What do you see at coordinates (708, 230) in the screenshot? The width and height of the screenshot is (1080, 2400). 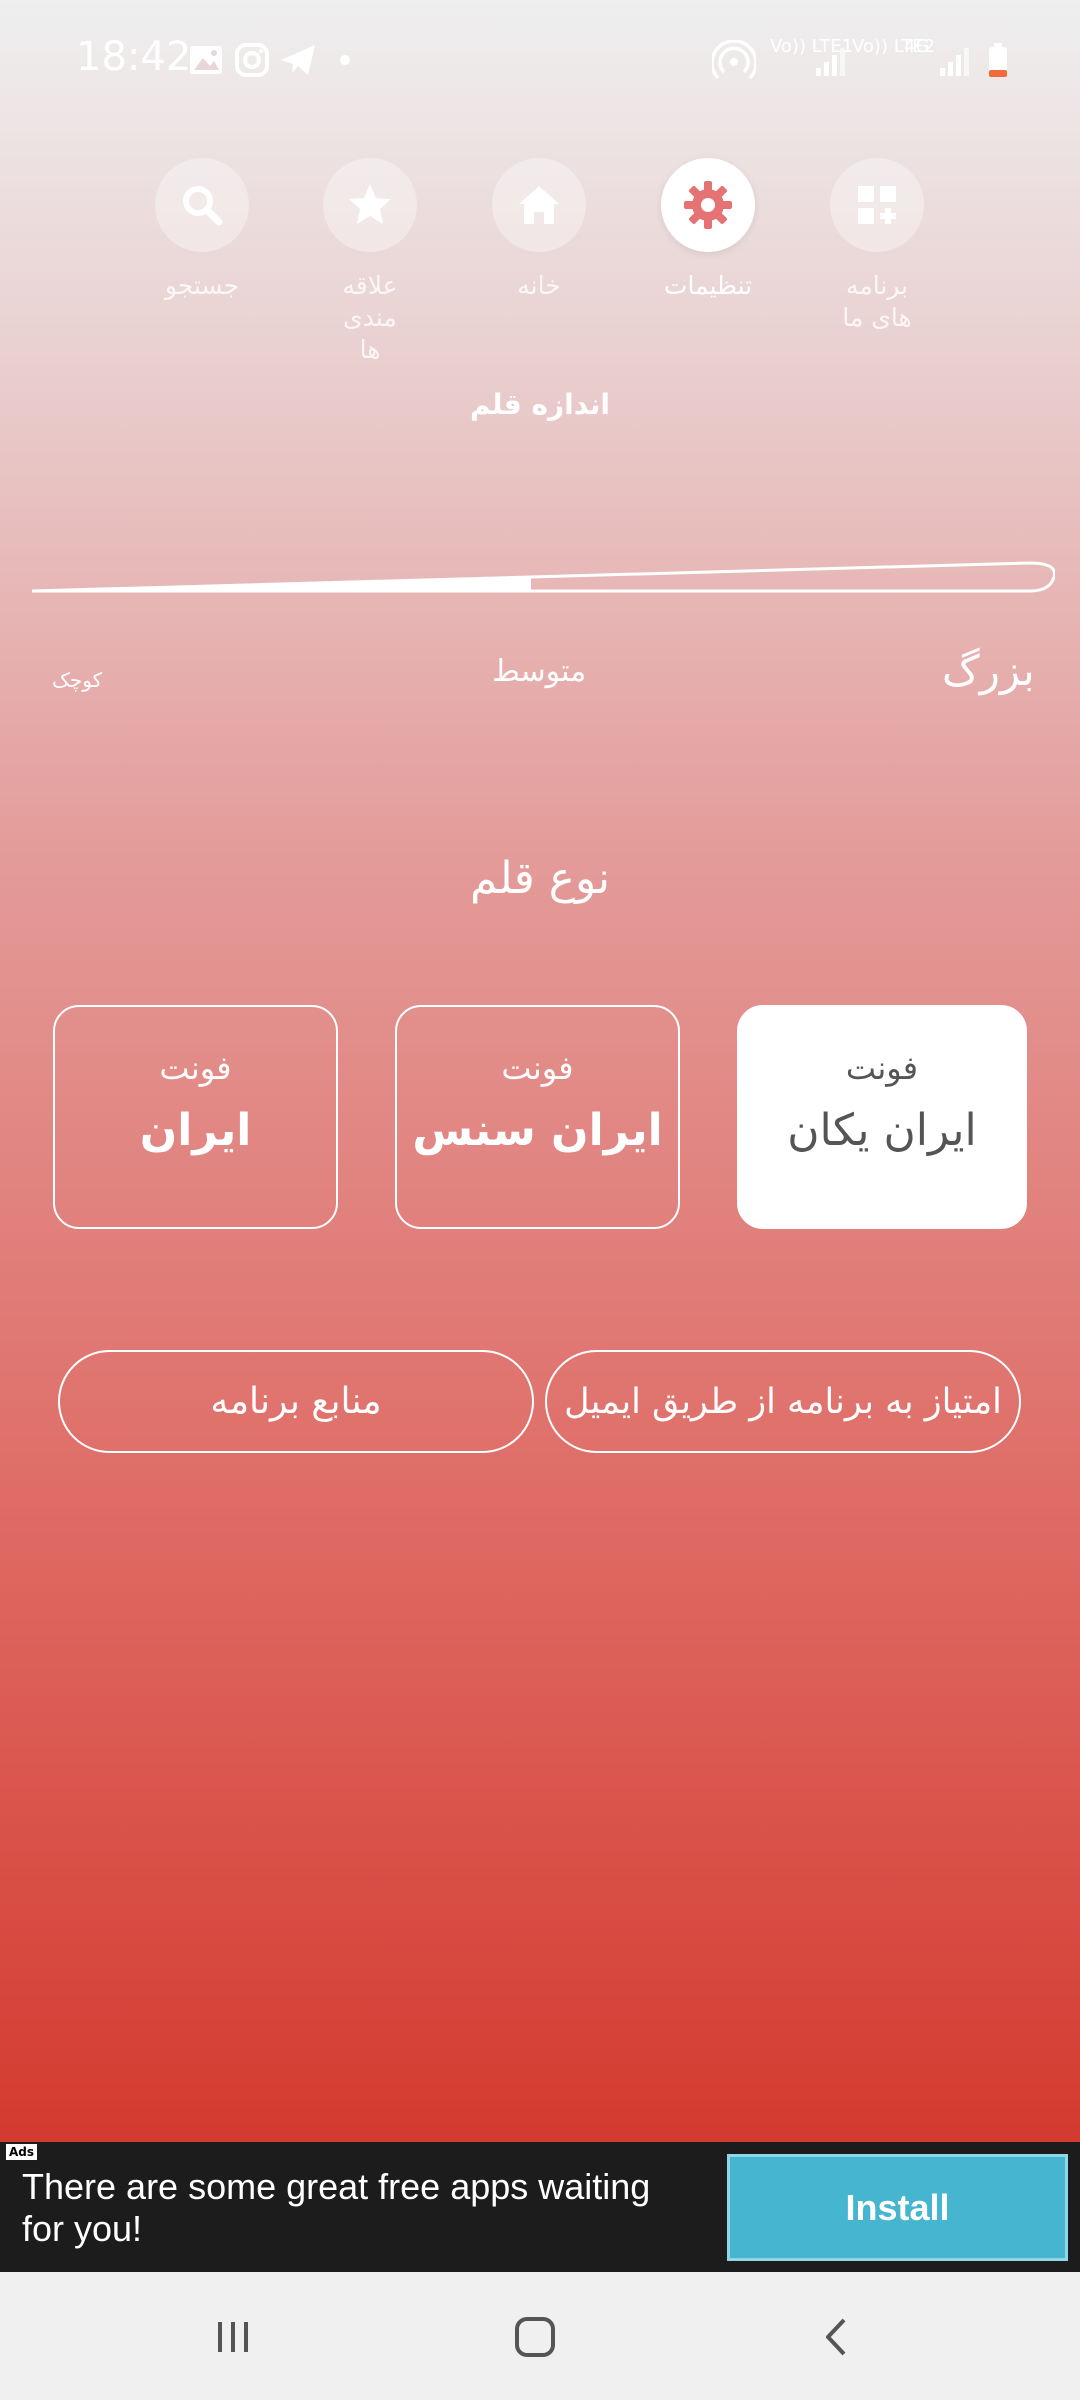 I see `nav-settings: تنظیمات` at bounding box center [708, 230].